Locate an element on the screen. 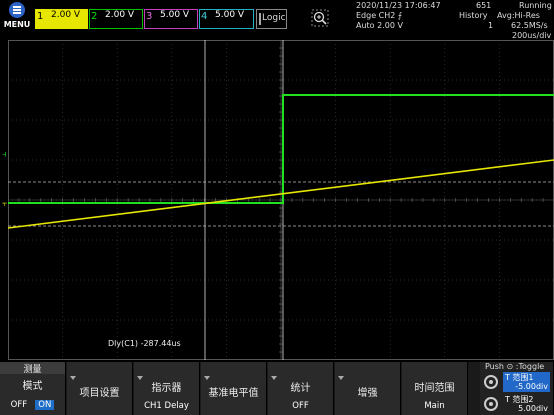 This screenshot has height=415, width=554. channel-3-scale: 5.00 V is located at coordinates (175, 15).